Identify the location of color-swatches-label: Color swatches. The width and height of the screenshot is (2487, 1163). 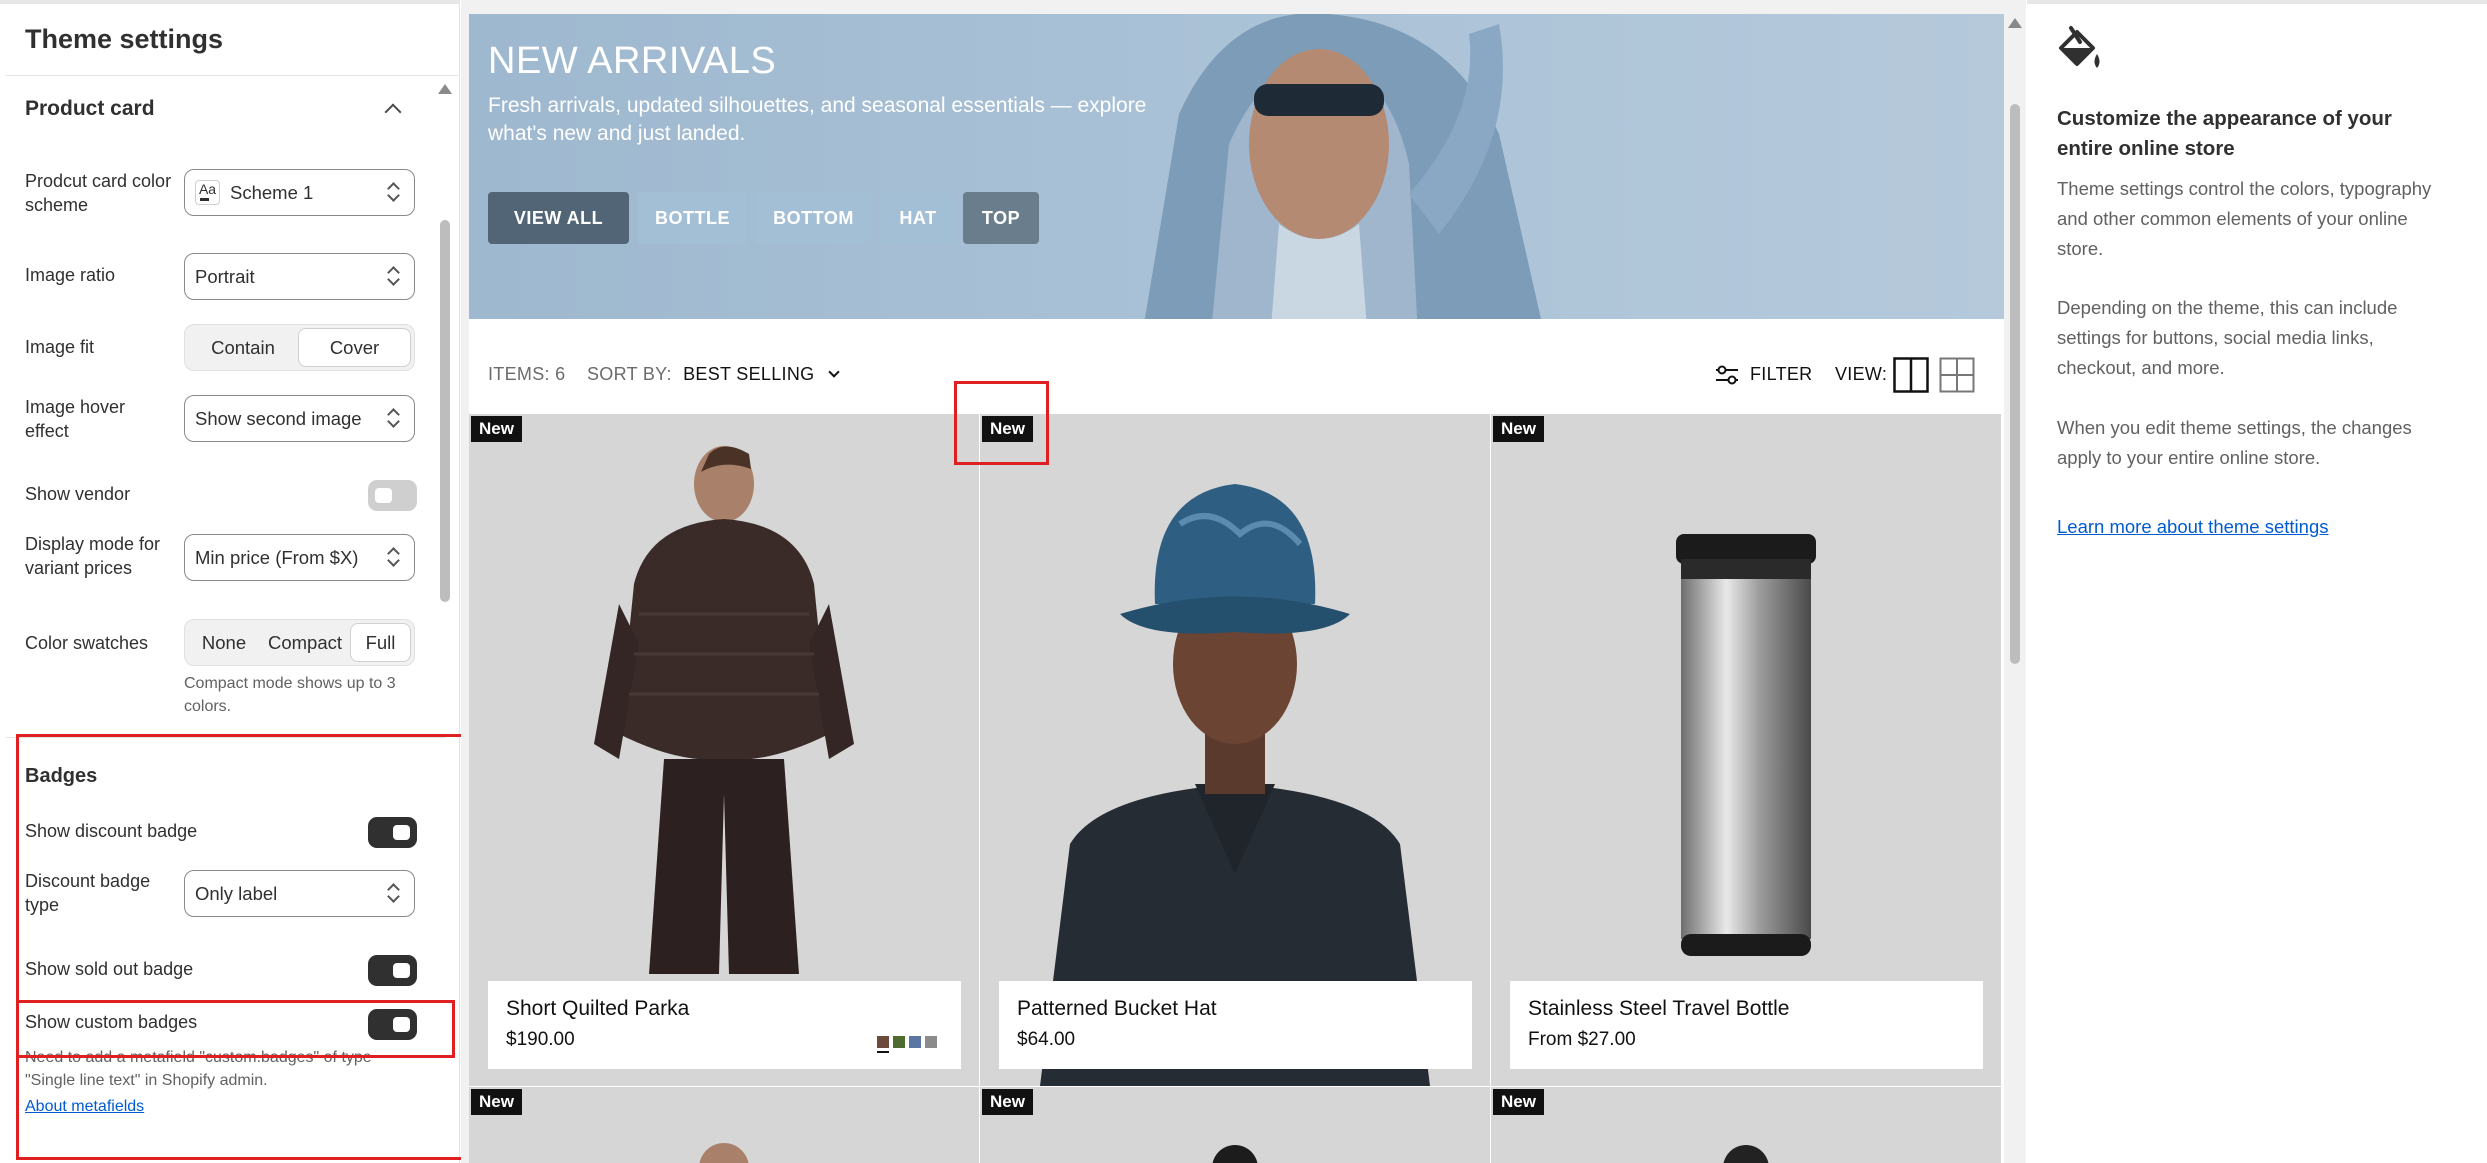
(87, 643).